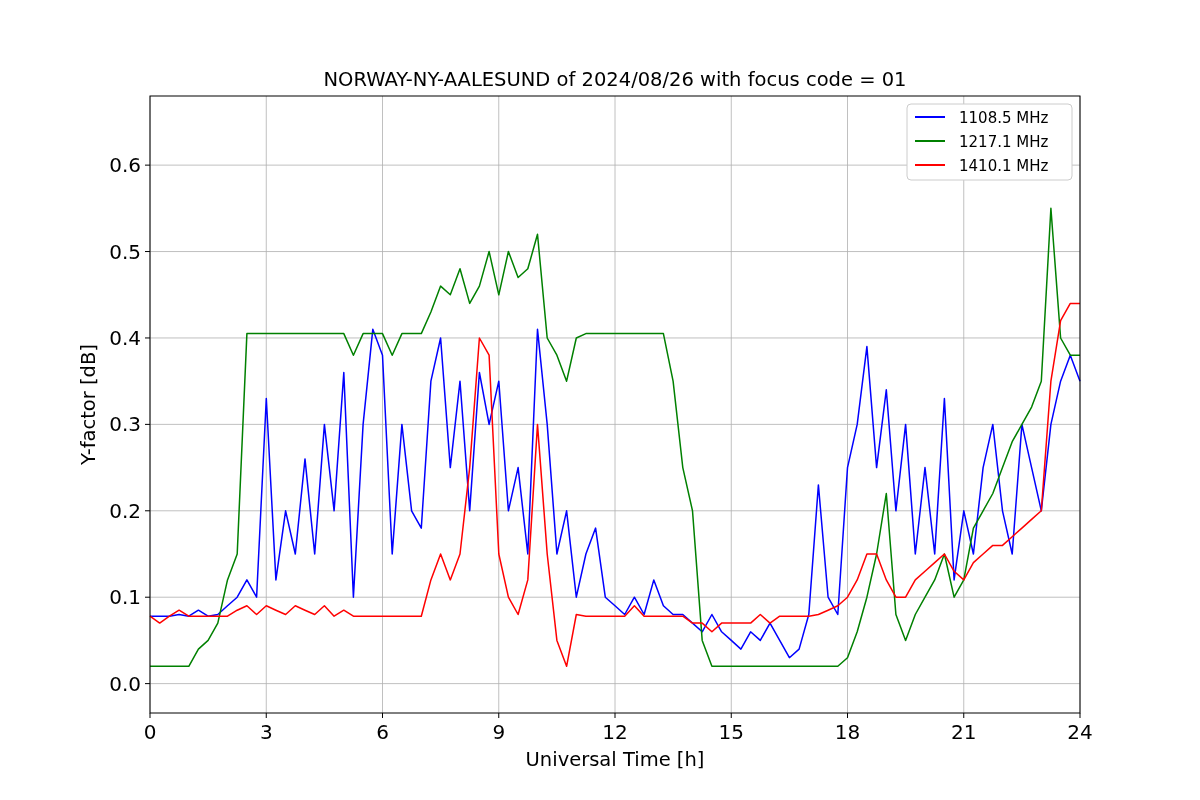 The width and height of the screenshot is (1200, 800). Describe the element at coordinates (1004, 142) in the screenshot. I see `legend-label: 1217.1 MHz` at that location.